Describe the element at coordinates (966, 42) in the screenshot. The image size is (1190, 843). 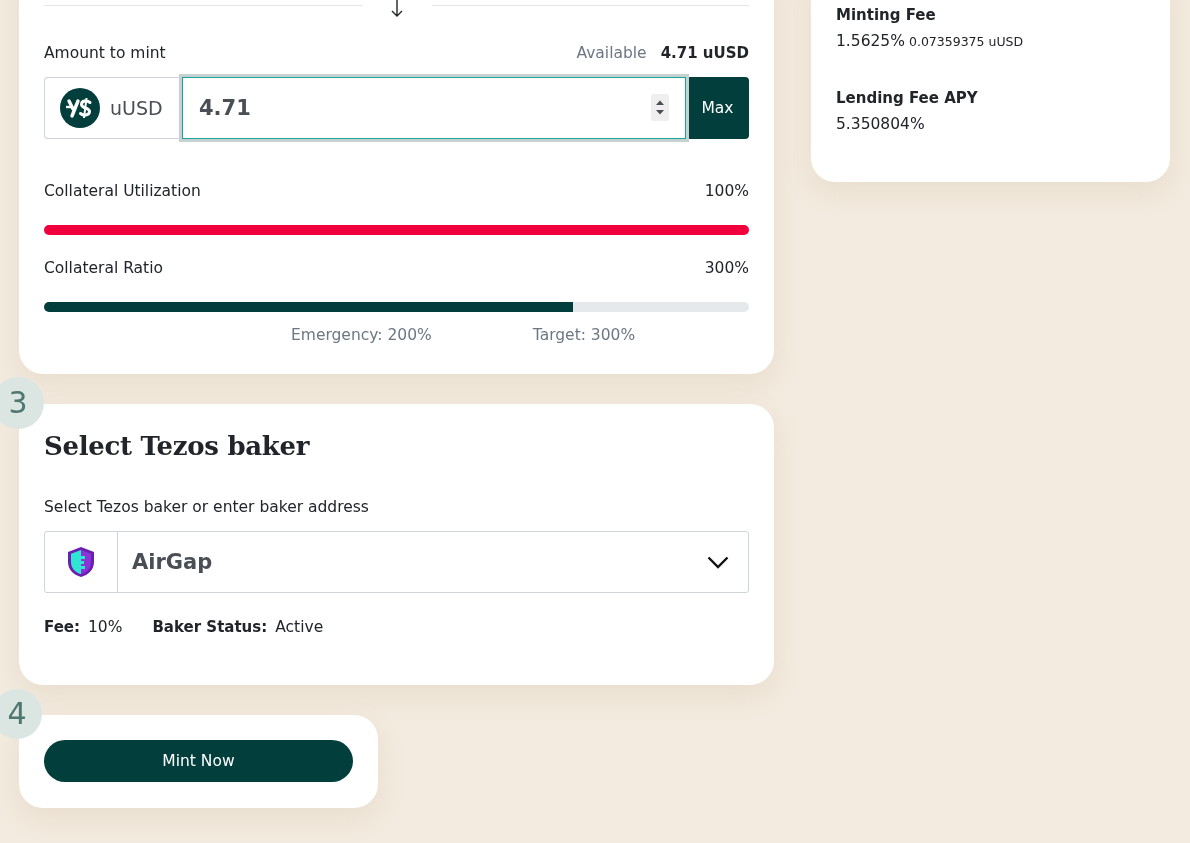
I see `fee-detail: 0.07359375 uUSD` at that location.